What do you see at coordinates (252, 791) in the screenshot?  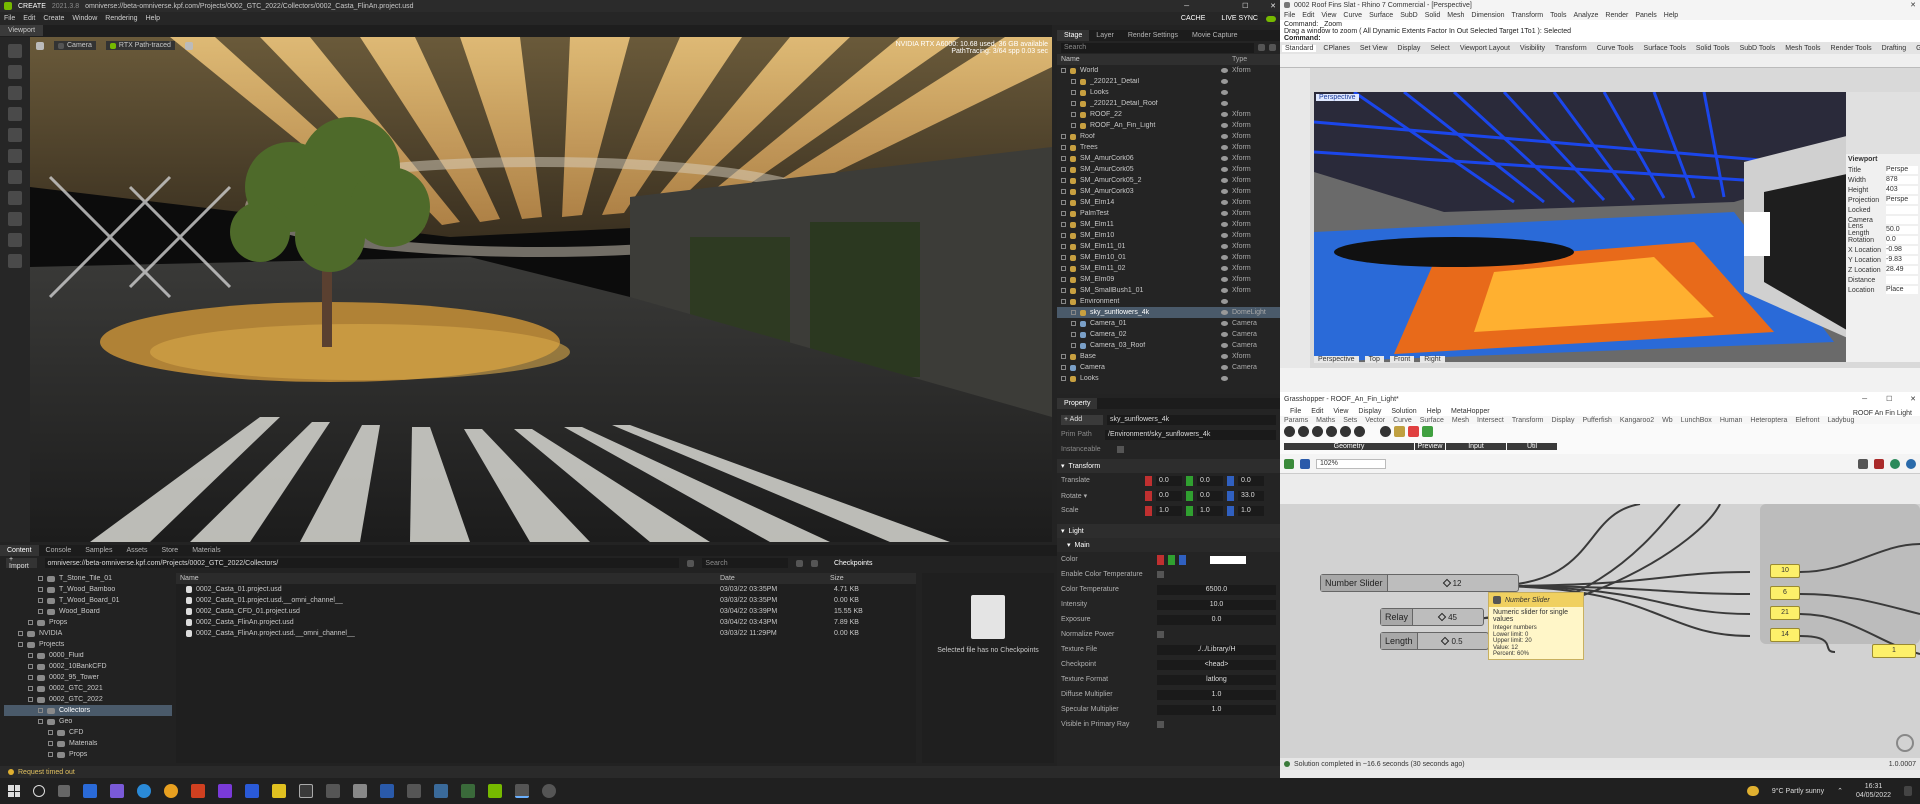 I see `outlook-icon` at bounding box center [252, 791].